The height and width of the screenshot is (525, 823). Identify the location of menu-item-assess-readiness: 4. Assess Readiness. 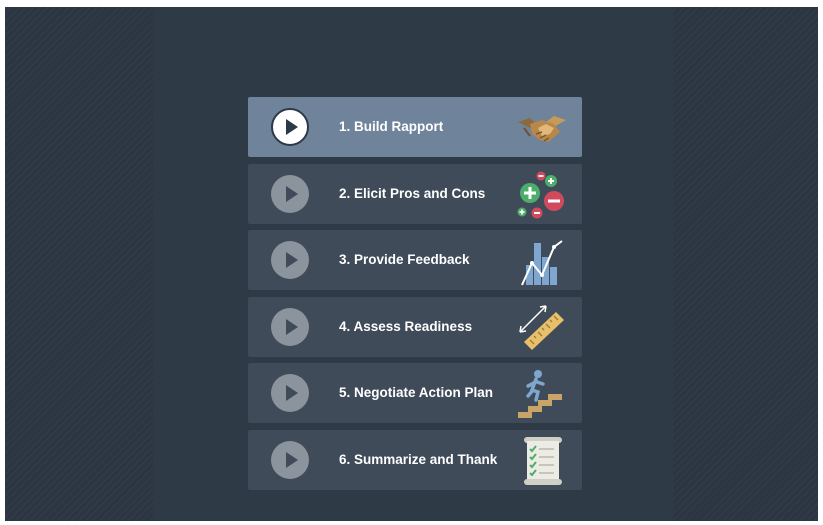
(415, 326).